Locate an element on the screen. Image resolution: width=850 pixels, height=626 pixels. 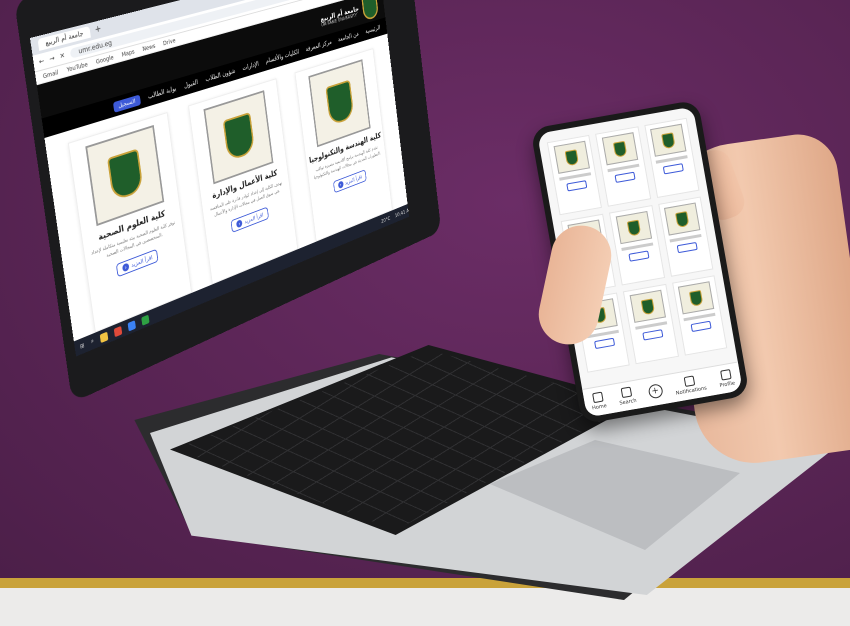
search-icon is located at coordinates (626, 392).